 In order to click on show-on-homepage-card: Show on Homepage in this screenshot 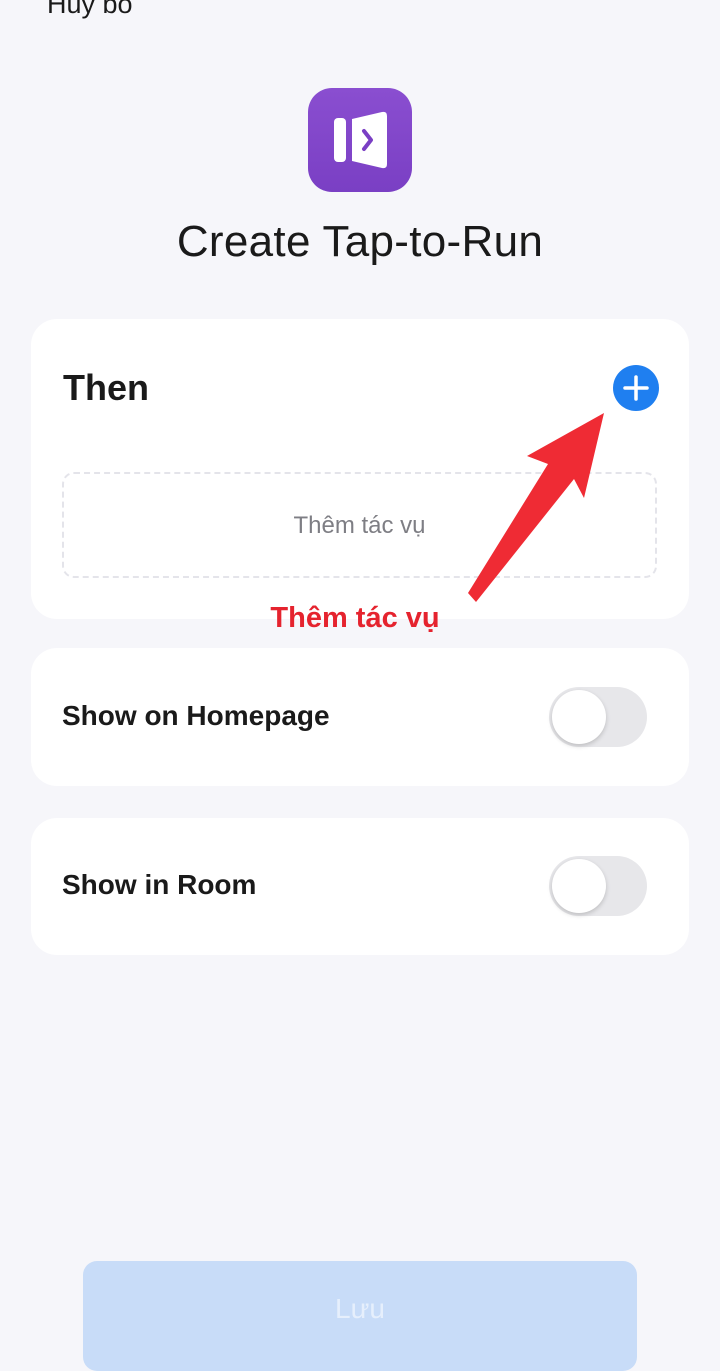, I will do `click(360, 717)`.